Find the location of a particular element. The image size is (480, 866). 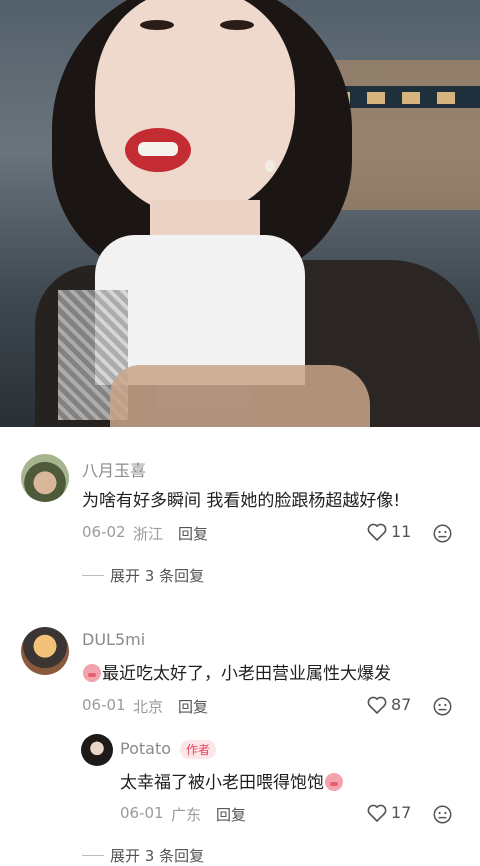

author-badge: 作者 is located at coordinates (198, 749).